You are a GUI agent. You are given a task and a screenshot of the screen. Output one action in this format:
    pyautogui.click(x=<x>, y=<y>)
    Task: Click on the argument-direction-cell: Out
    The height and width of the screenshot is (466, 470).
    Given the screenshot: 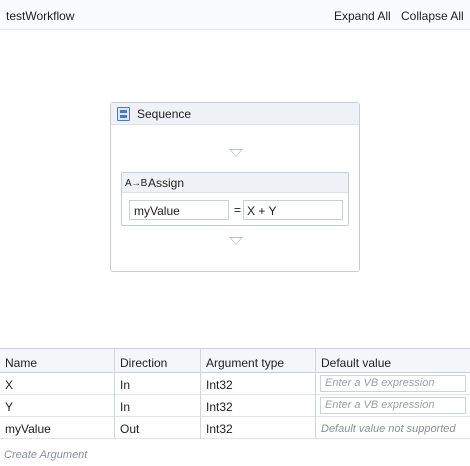 What is the action you would take?
    pyautogui.click(x=158, y=428)
    